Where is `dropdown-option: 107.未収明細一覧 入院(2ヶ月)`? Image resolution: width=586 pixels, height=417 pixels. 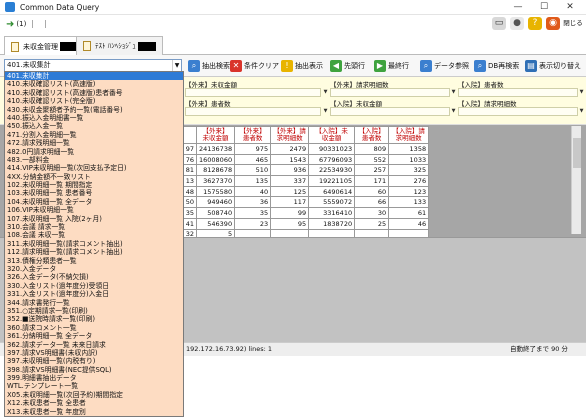 dropdown-option: 107.未収明細一覧 入院(2ヶ月) is located at coordinates (94, 219).